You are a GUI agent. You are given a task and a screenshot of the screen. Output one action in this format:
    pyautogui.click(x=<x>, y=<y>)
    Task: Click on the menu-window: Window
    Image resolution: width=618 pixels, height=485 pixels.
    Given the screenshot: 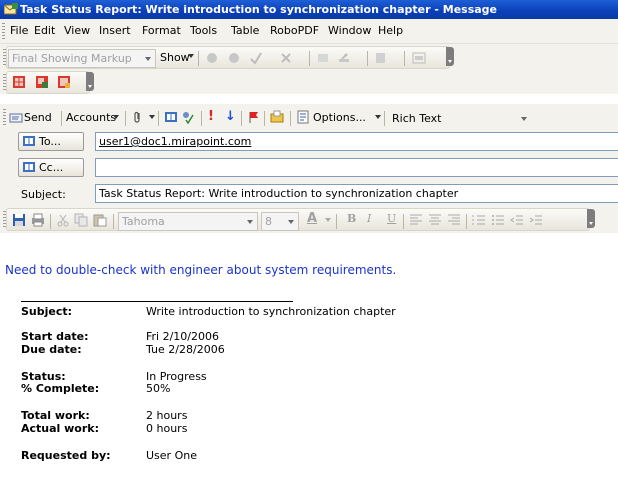 What is the action you would take?
    pyautogui.click(x=349, y=30)
    